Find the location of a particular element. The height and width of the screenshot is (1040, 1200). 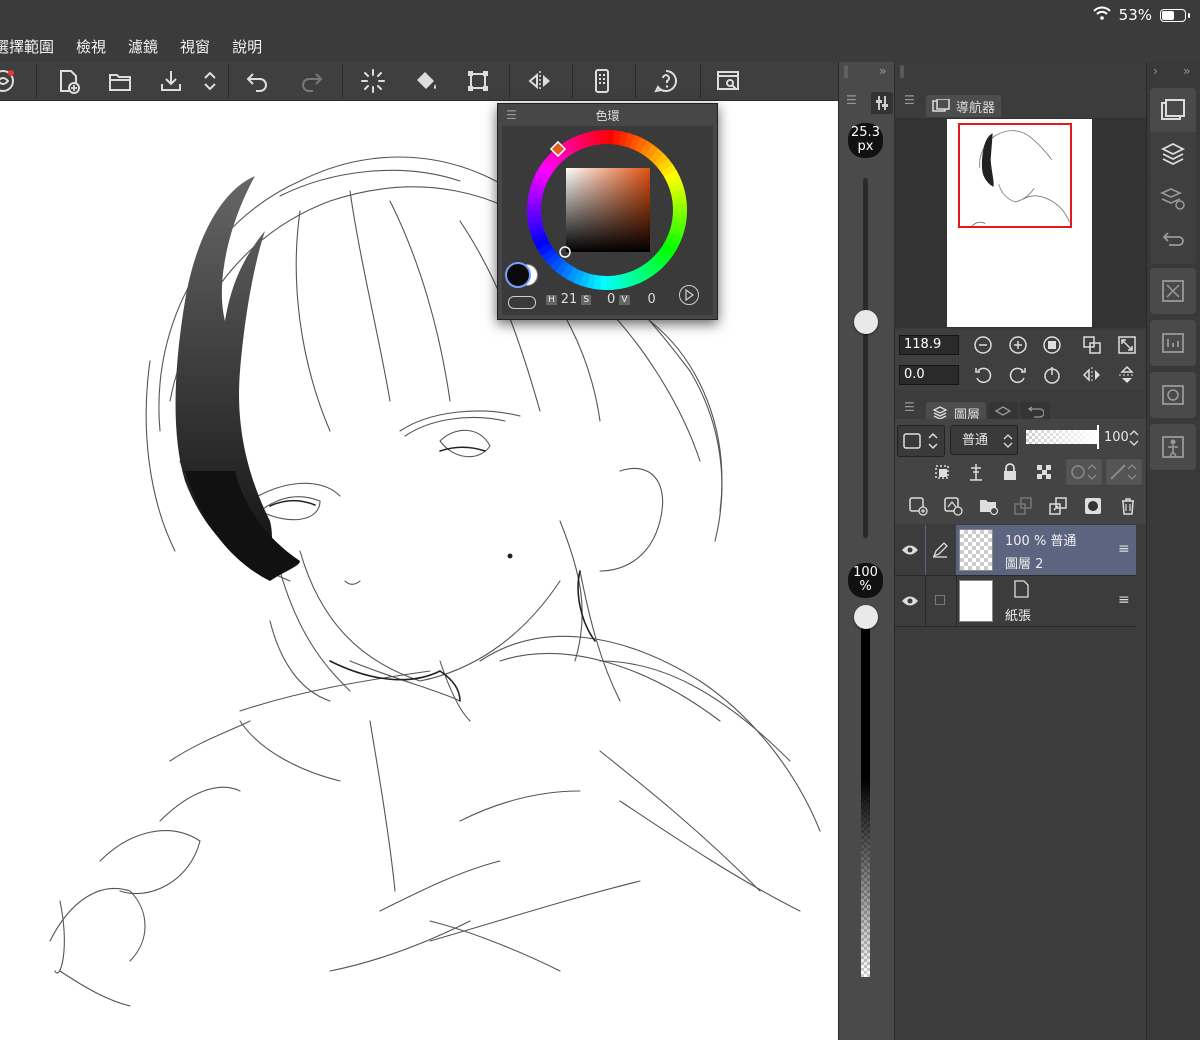

brush-size-slider-track is located at coordinates (865, 358).